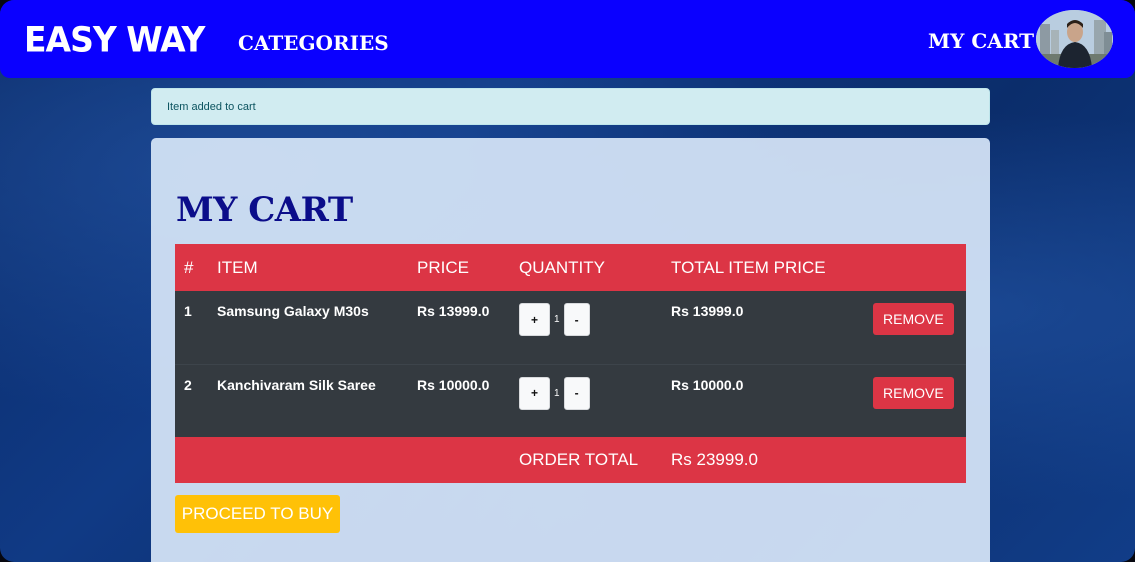 This screenshot has width=1135, height=562. Describe the element at coordinates (313, 43) in the screenshot. I see `nav-categories-link: CATEGORIES` at that location.